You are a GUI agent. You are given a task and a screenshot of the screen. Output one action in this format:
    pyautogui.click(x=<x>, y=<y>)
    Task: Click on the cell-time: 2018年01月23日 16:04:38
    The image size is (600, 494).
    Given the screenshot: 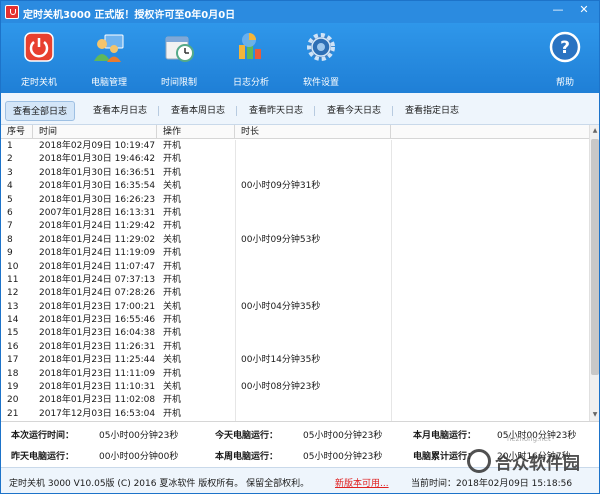 What is the action you would take?
    pyautogui.click(x=97, y=333)
    